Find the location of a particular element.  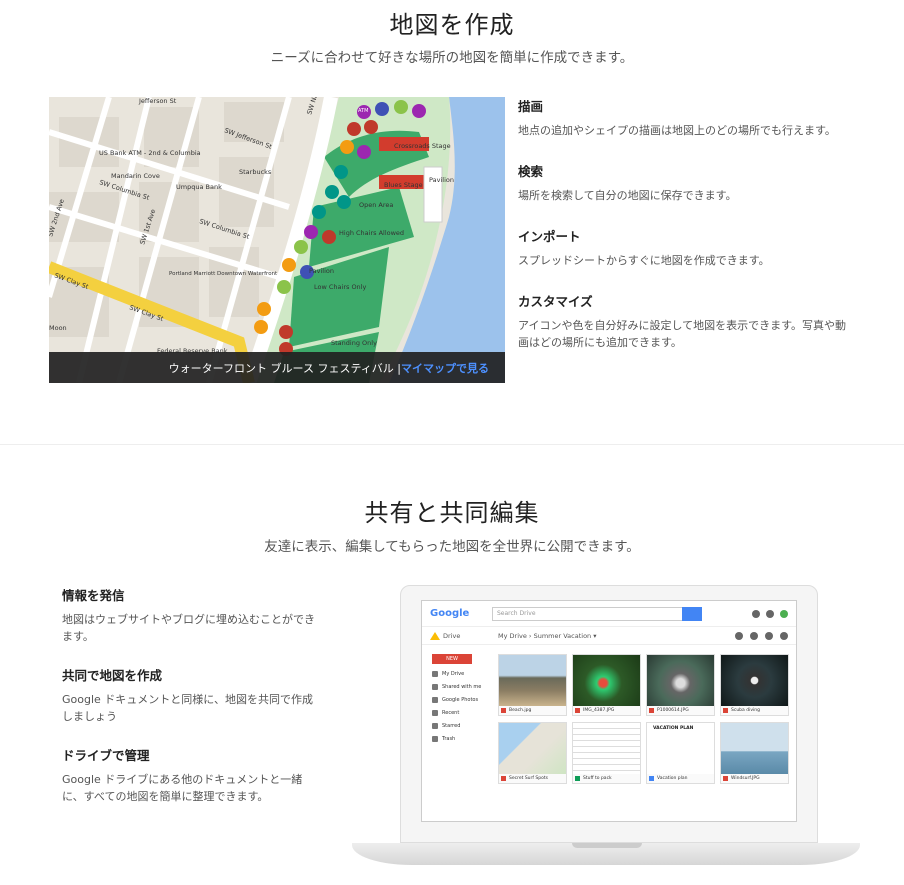

feature-text: Google ドキュメントと同様に、地図を共同で作成しましょう is located at coordinates (187, 708).